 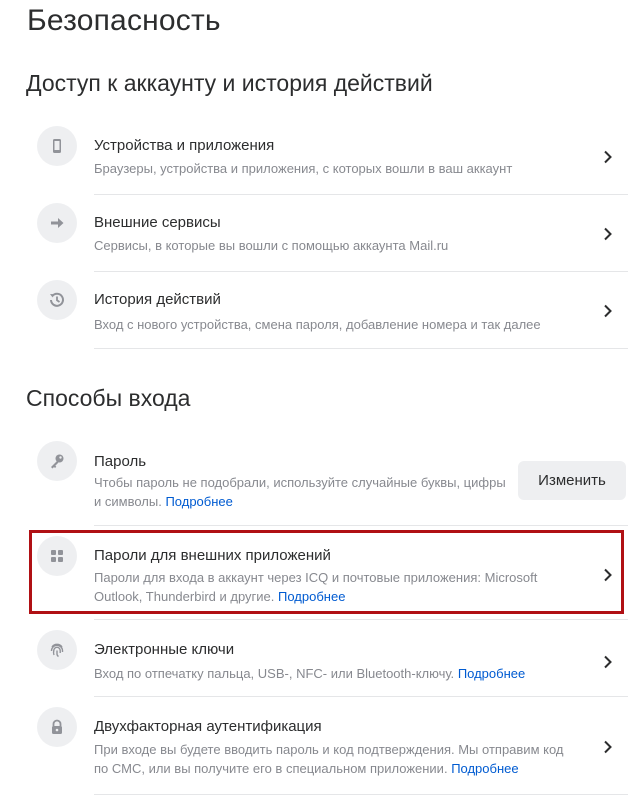 What do you see at coordinates (157, 299) in the screenshot?
I see `item-title: История действий` at bounding box center [157, 299].